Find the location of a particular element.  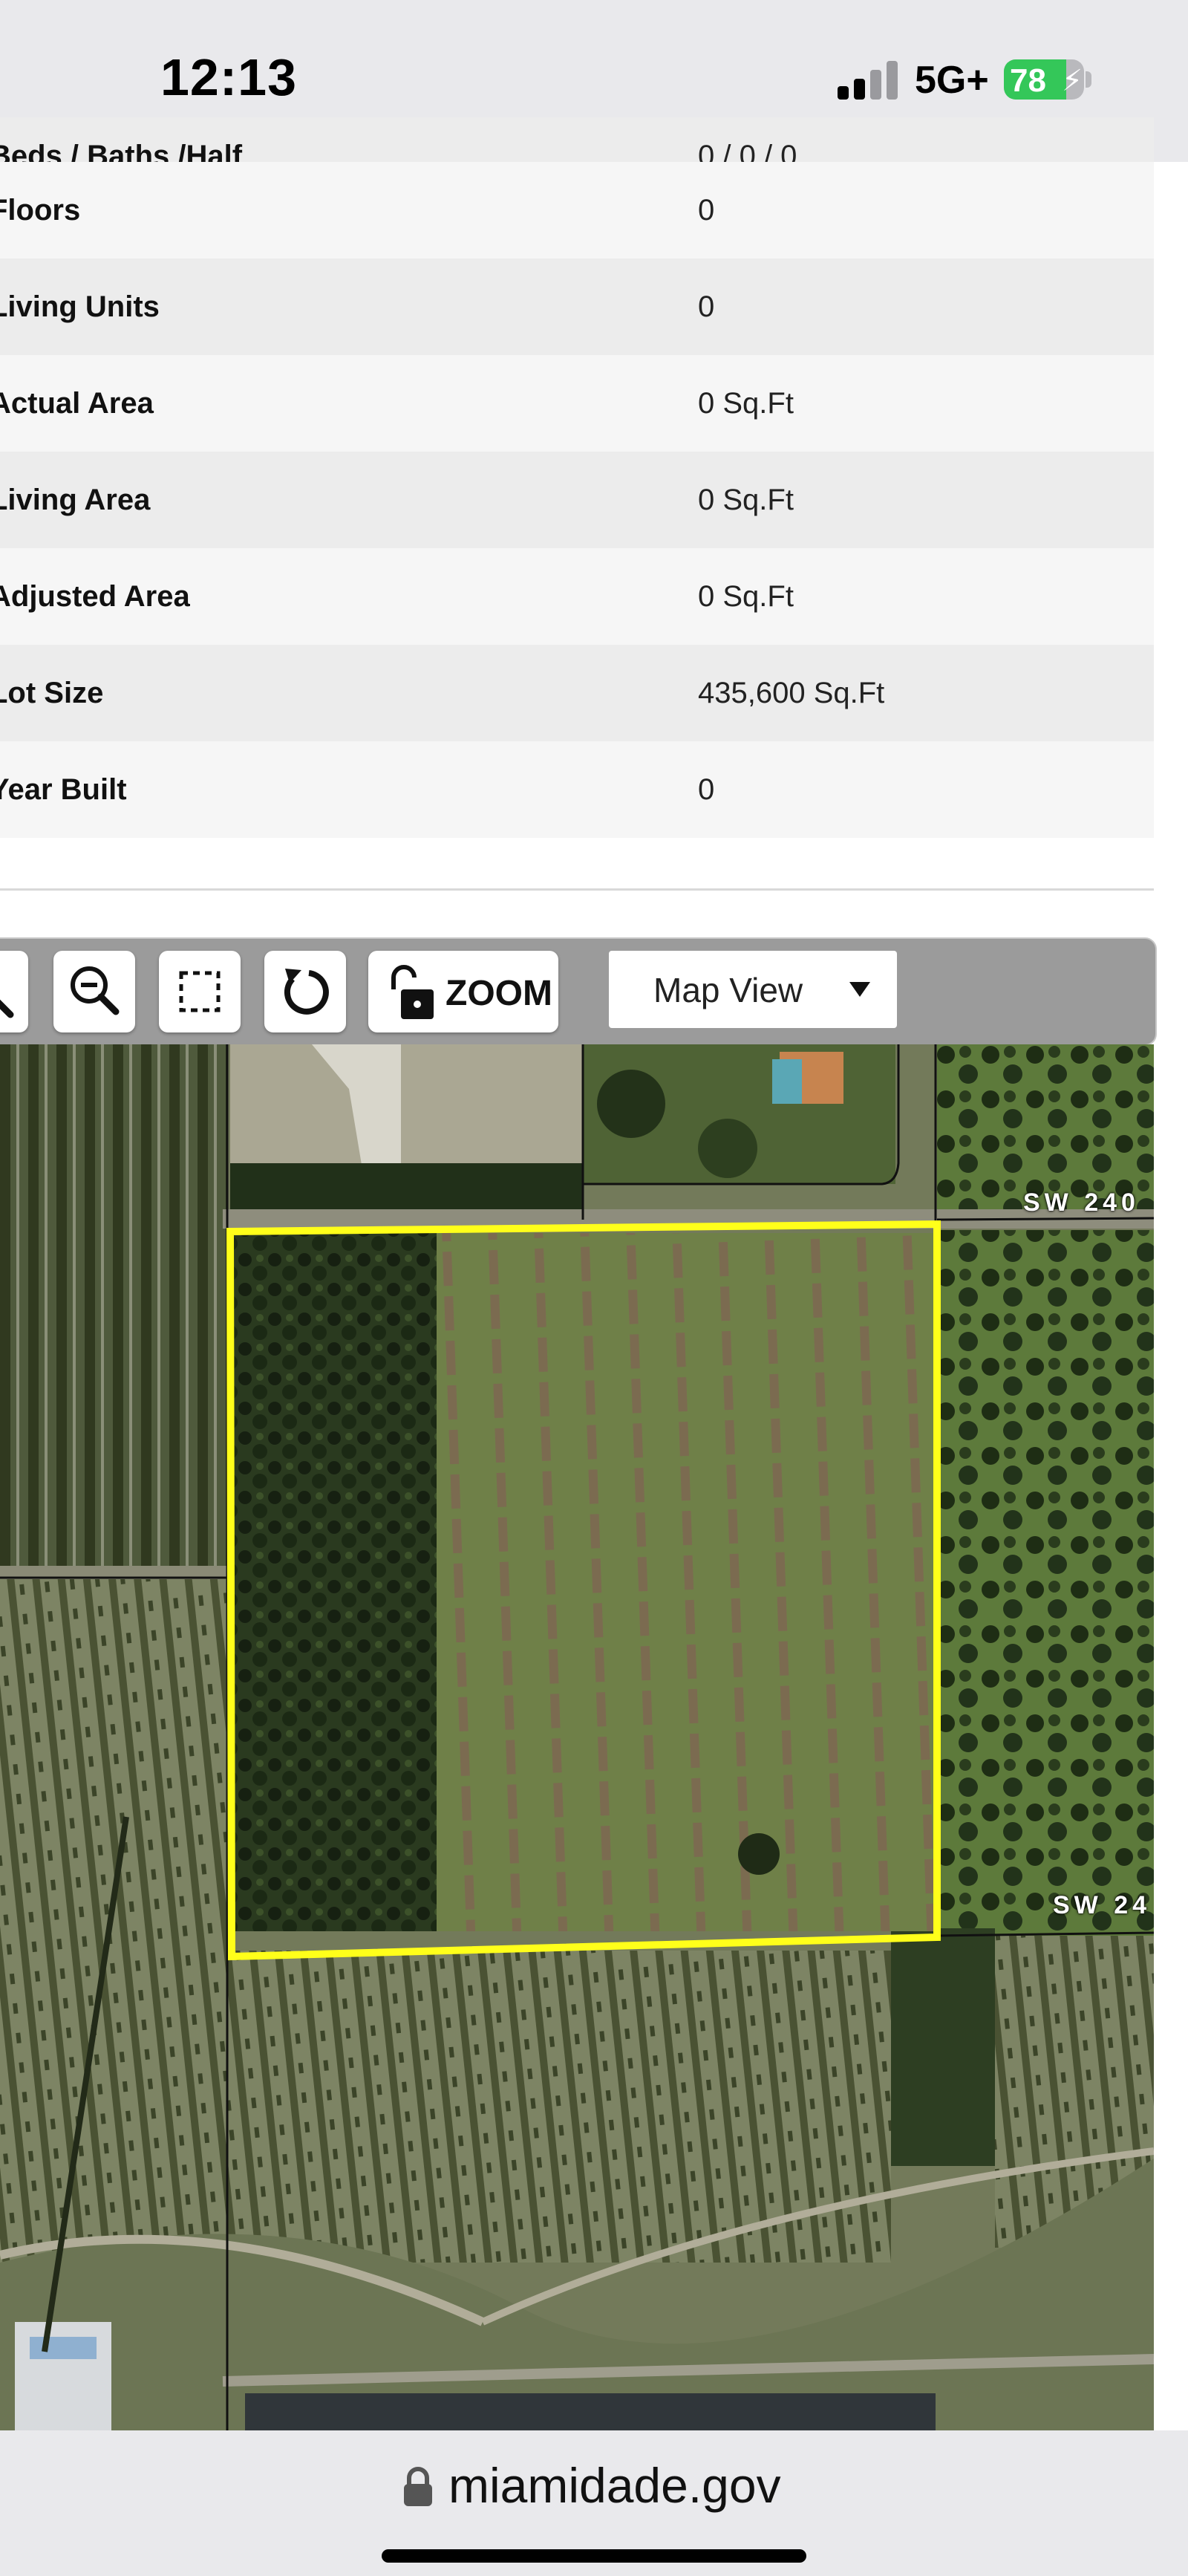

unlock-icon is located at coordinates (412, 992).